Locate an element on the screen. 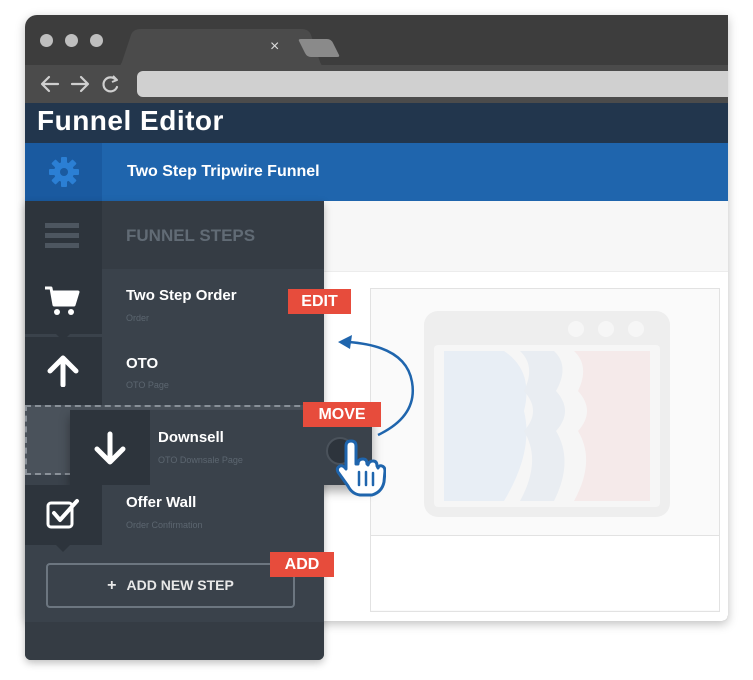 This screenshot has height=680, width=753. menu-cell is located at coordinates (63, 235).